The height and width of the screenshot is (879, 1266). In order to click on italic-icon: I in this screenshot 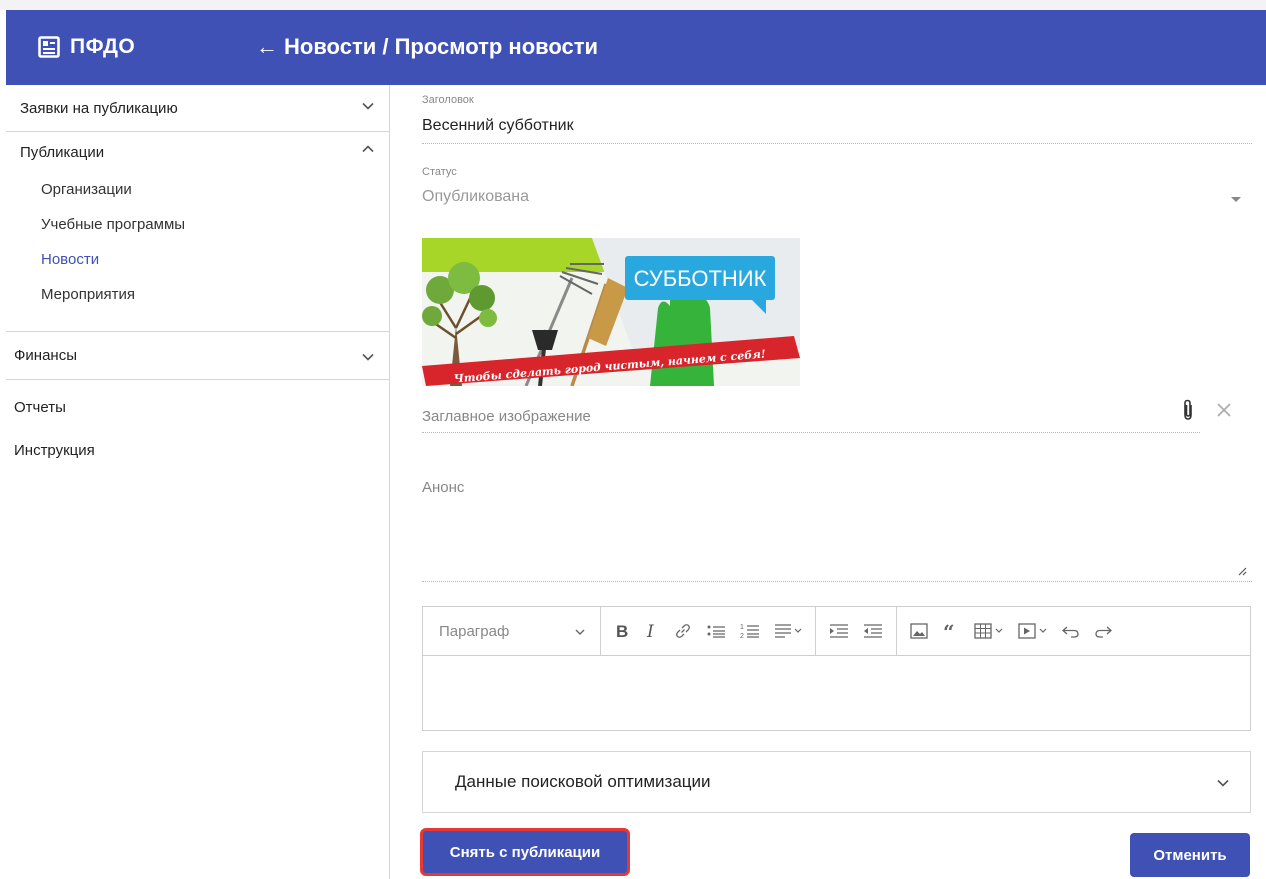, I will do `click(652, 631)`.